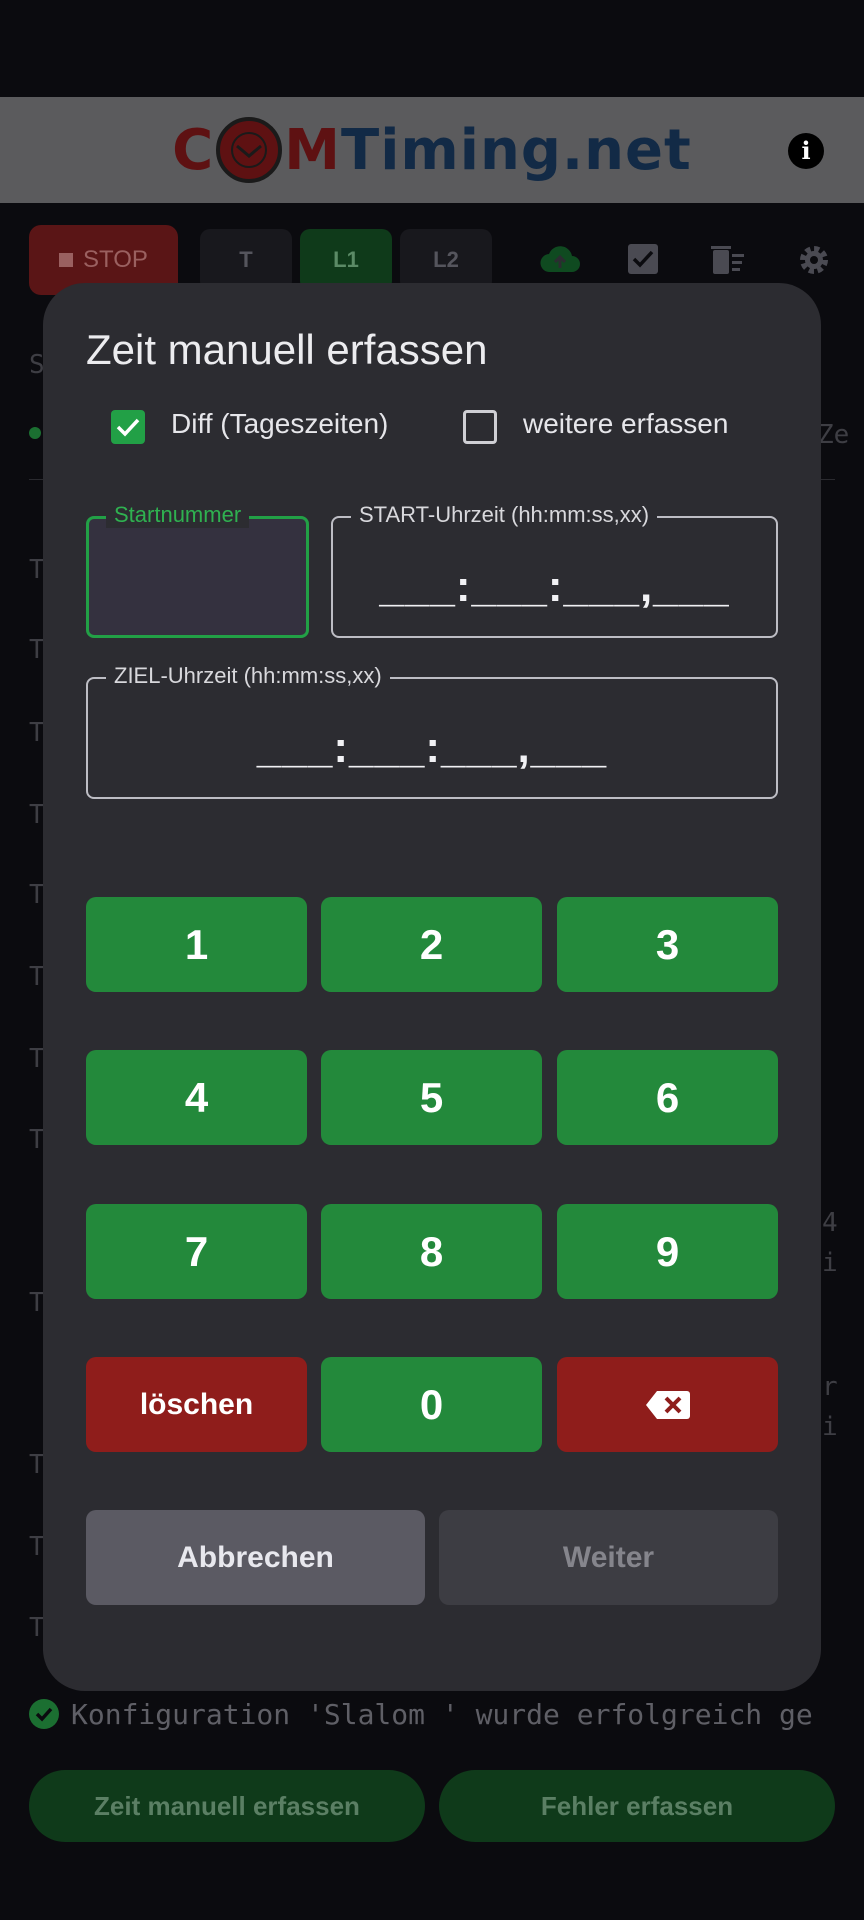  I want to click on more-label: weitere erfassen, so click(626, 423).